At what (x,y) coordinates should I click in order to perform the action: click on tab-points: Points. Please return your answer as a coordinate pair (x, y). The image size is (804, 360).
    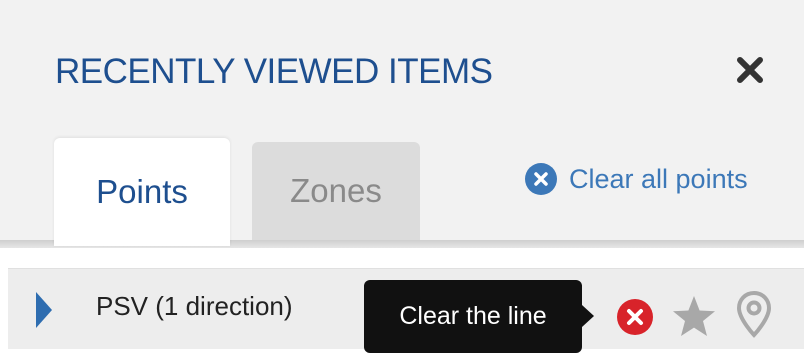
    Looking at the image, I should click on (142, 192).